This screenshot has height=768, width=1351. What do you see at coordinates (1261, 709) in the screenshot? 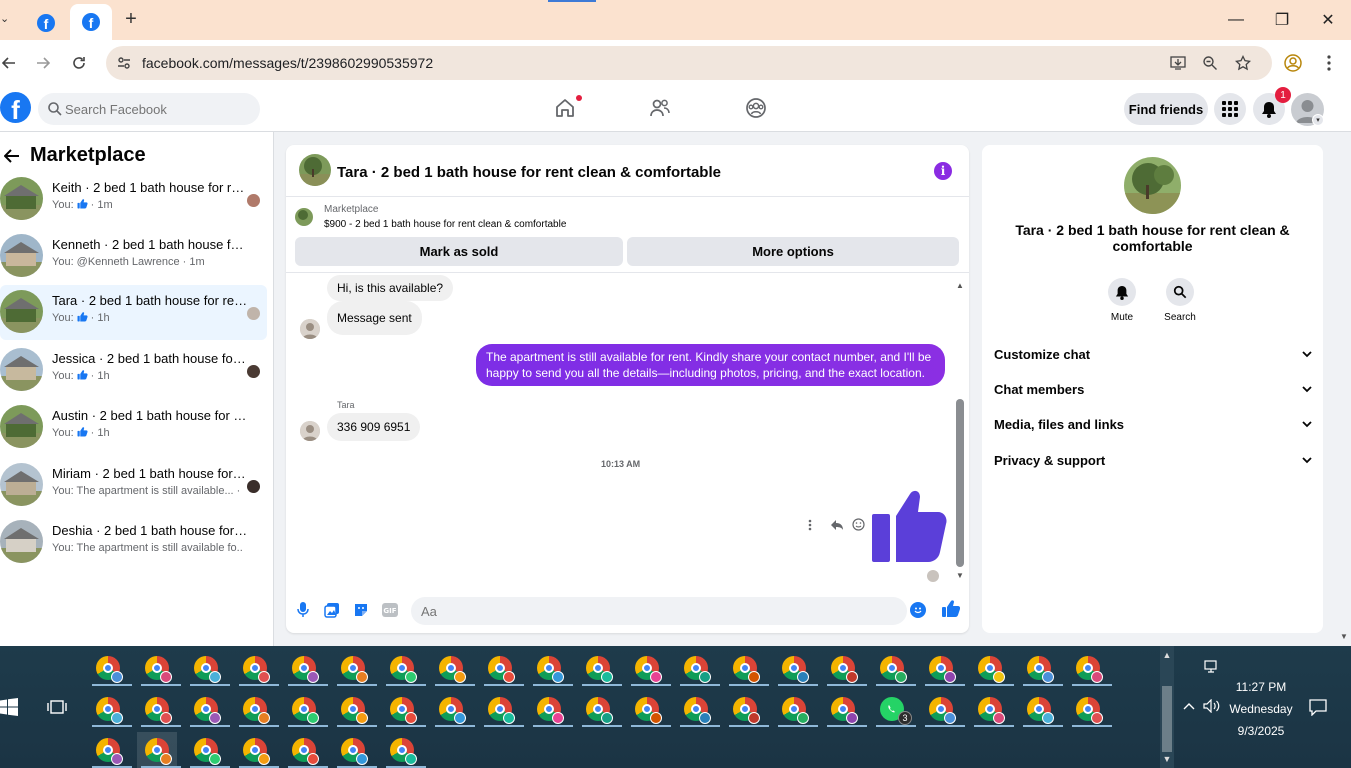
I see `system-clock: 11:27 PM Wednesday 9/3/2025` at bounding box center [1261, 709].